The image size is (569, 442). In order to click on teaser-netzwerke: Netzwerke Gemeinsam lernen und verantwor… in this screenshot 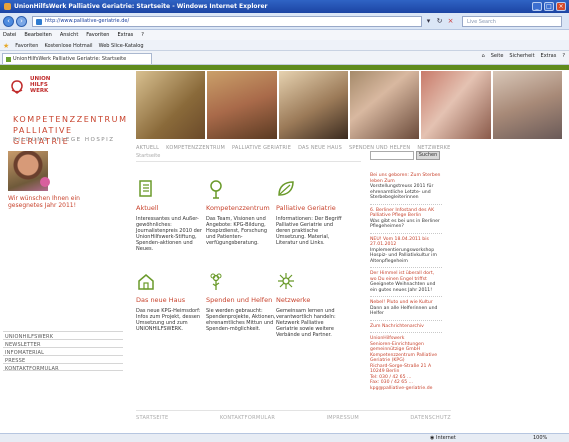, I will do `click(311, 304)`.